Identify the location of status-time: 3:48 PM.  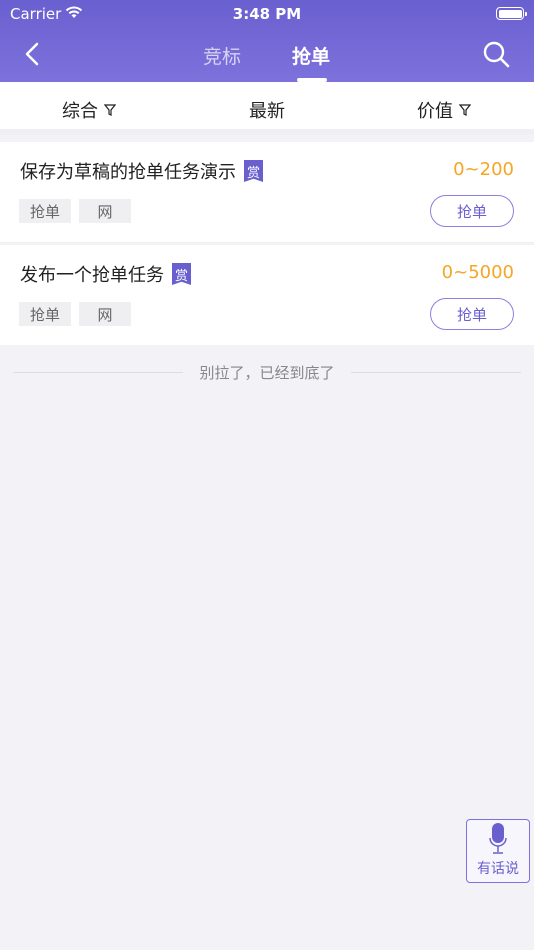
(267, 14).